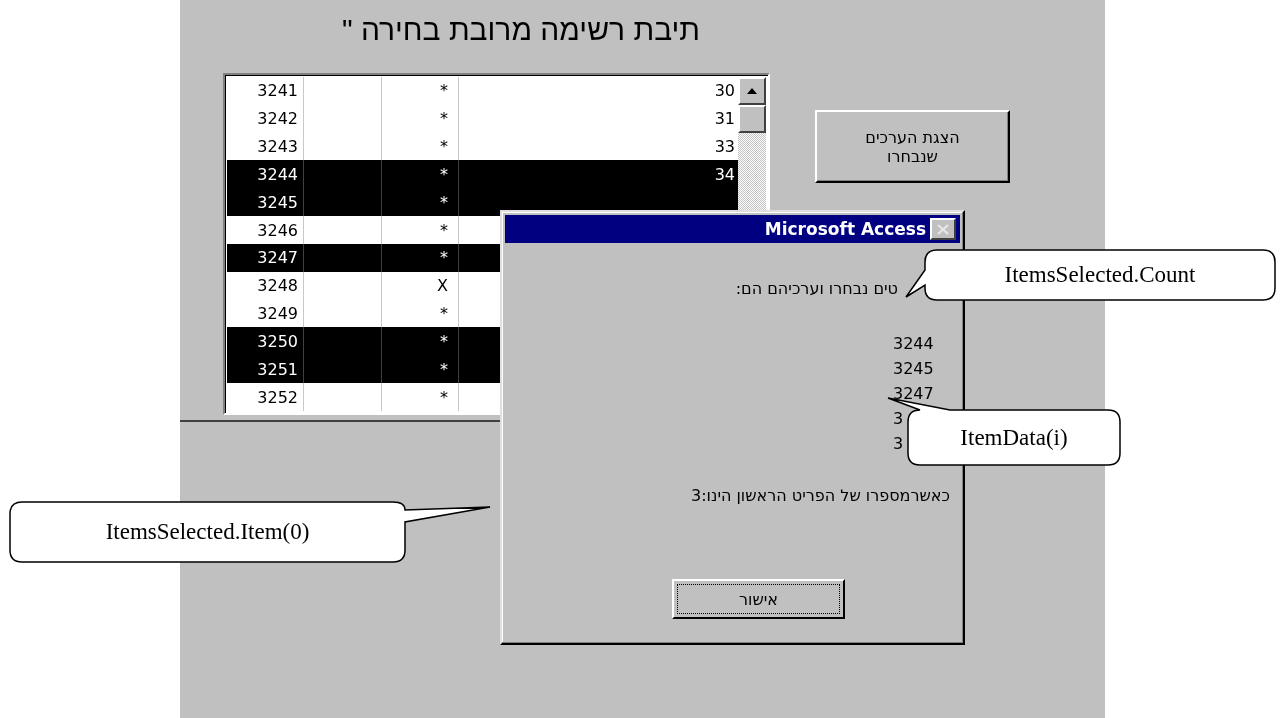  I want to click on list-row: 3244 * 34, so click(482, 174).